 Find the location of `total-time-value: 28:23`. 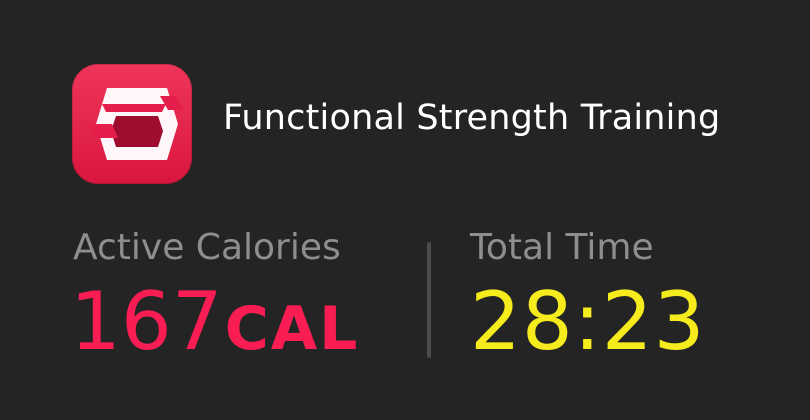

total-time-value: 28:23 is located at coordinates (588, 321).